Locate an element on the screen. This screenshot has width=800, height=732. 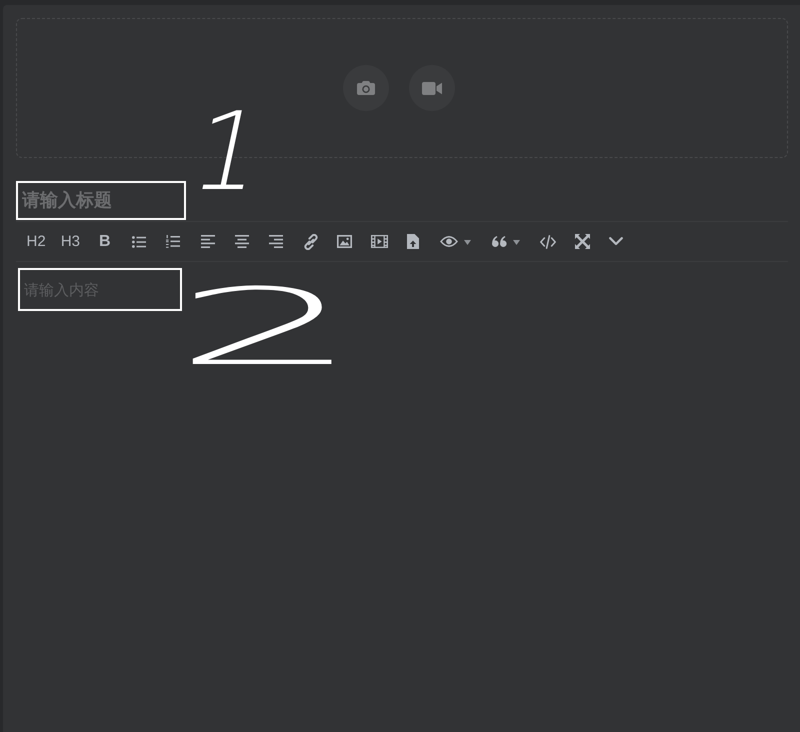
image-icon is located at coordinates (344, 241).